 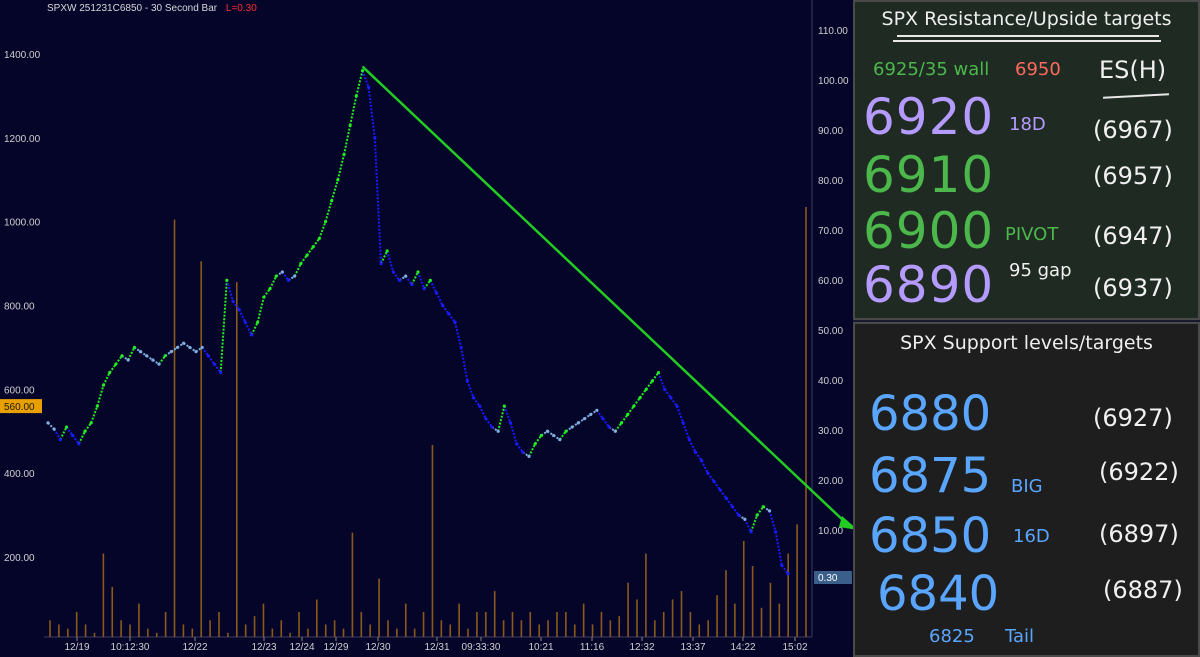 What do you see at coordinates (76, 647) in the screenshot?
I see `x-axis-tick: 12/19` at bounding box center [76, 647].